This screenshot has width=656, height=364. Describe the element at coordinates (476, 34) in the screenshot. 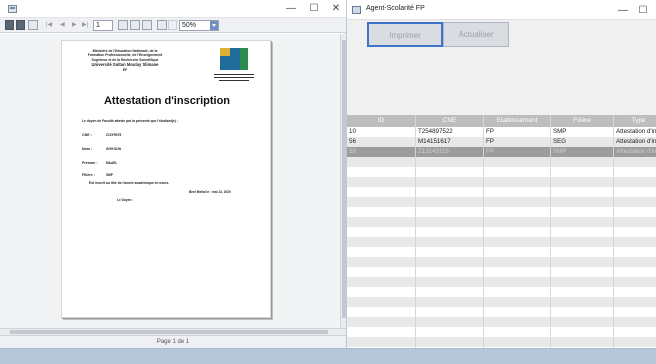

I see `refresh-button: Actualiser` at that location.